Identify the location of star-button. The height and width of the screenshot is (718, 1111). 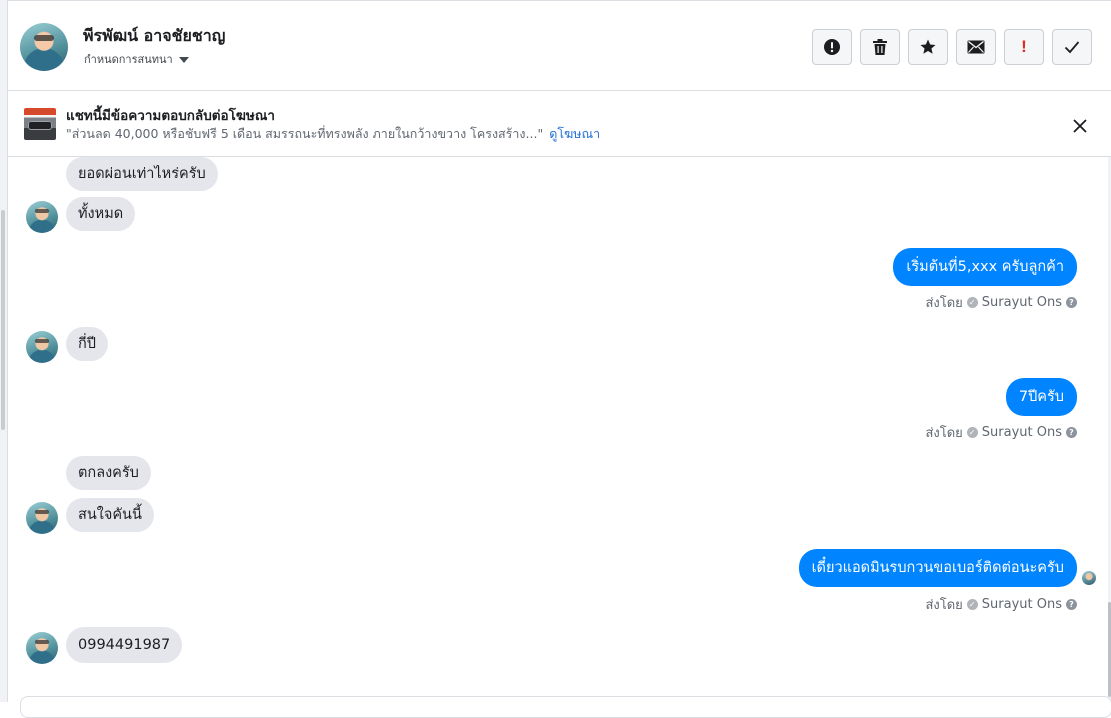
(928, 47).